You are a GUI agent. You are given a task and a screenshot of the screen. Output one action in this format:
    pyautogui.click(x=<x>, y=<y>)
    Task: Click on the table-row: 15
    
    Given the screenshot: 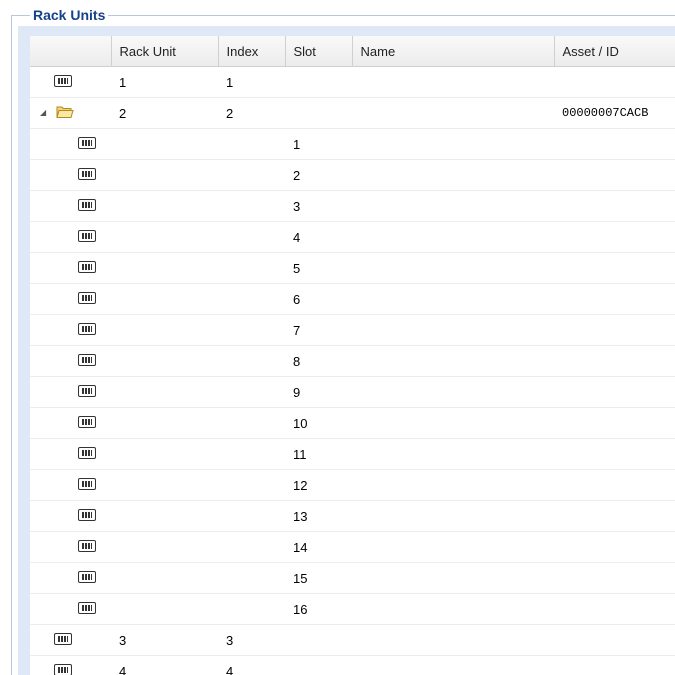 What is the action you would take?
    pyautogui.click(x=352, y=578)
    